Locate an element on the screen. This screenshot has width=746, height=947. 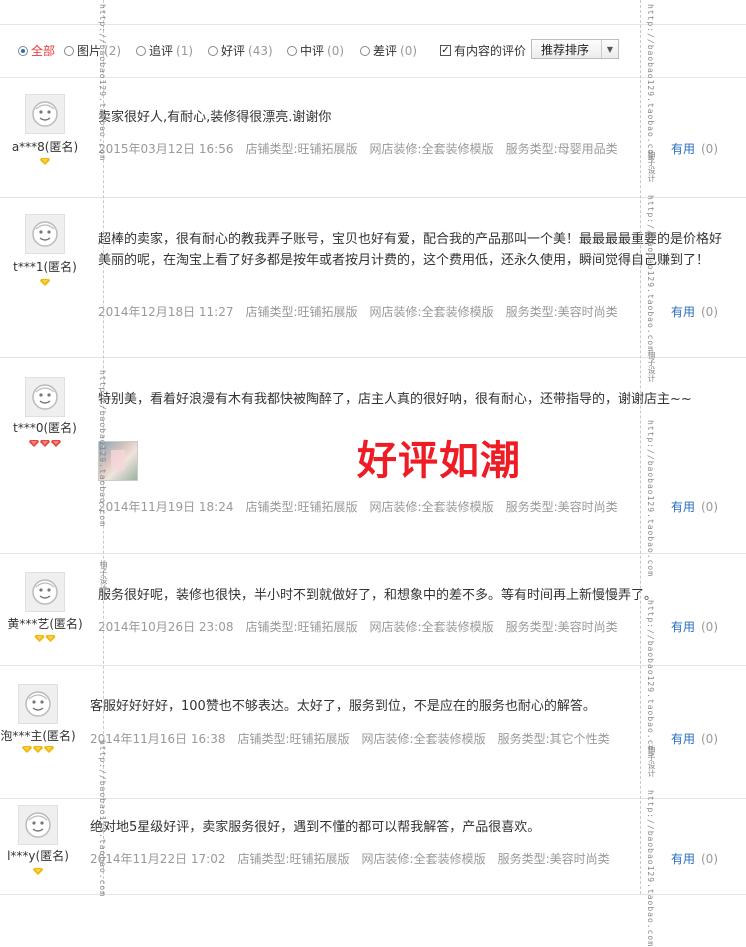
filter-label: 好评 is located at coordinates (233, 51).